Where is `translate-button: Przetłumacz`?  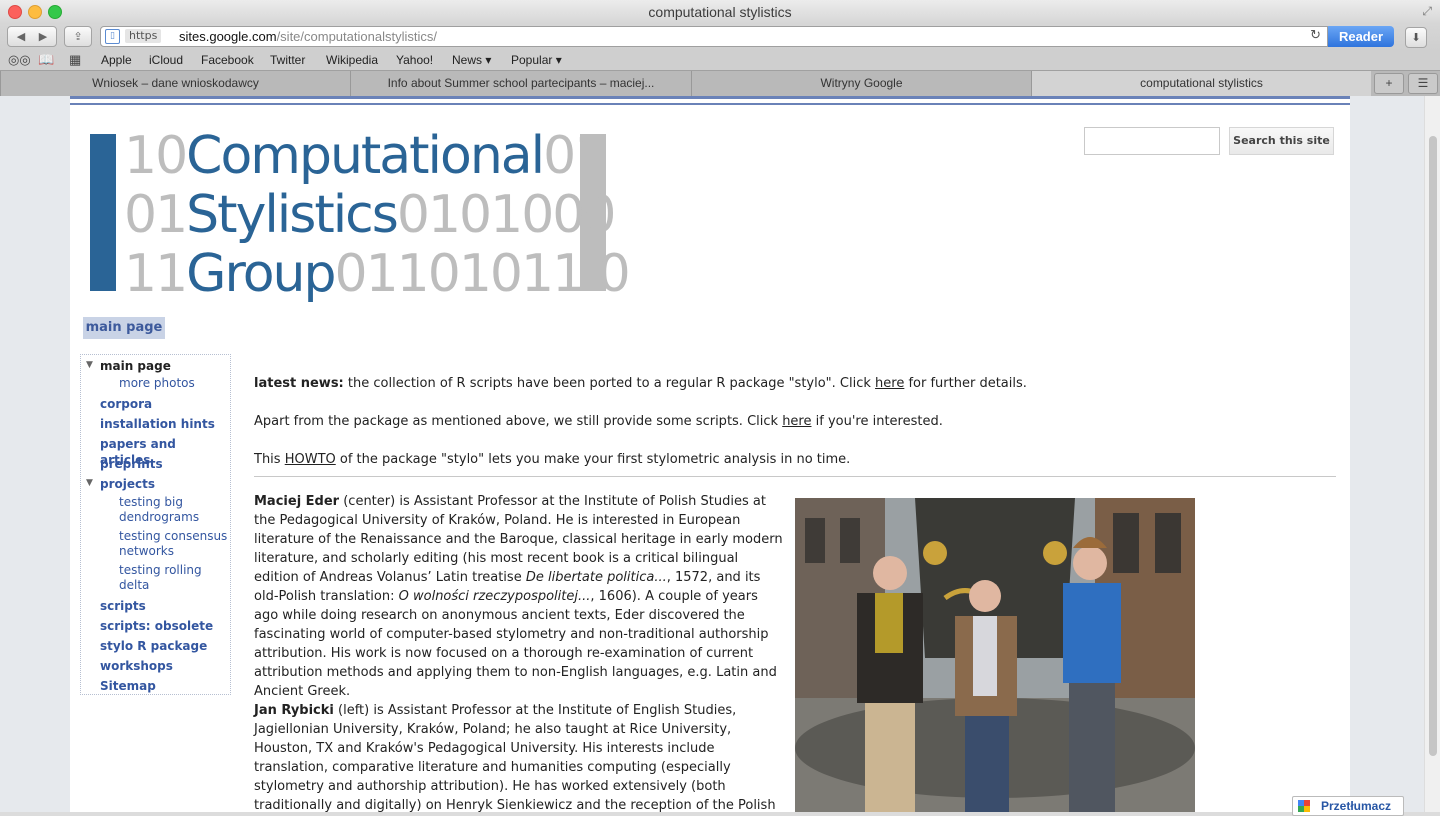 translate-button: Przetłumacz is located at coordinates (1348, 806).